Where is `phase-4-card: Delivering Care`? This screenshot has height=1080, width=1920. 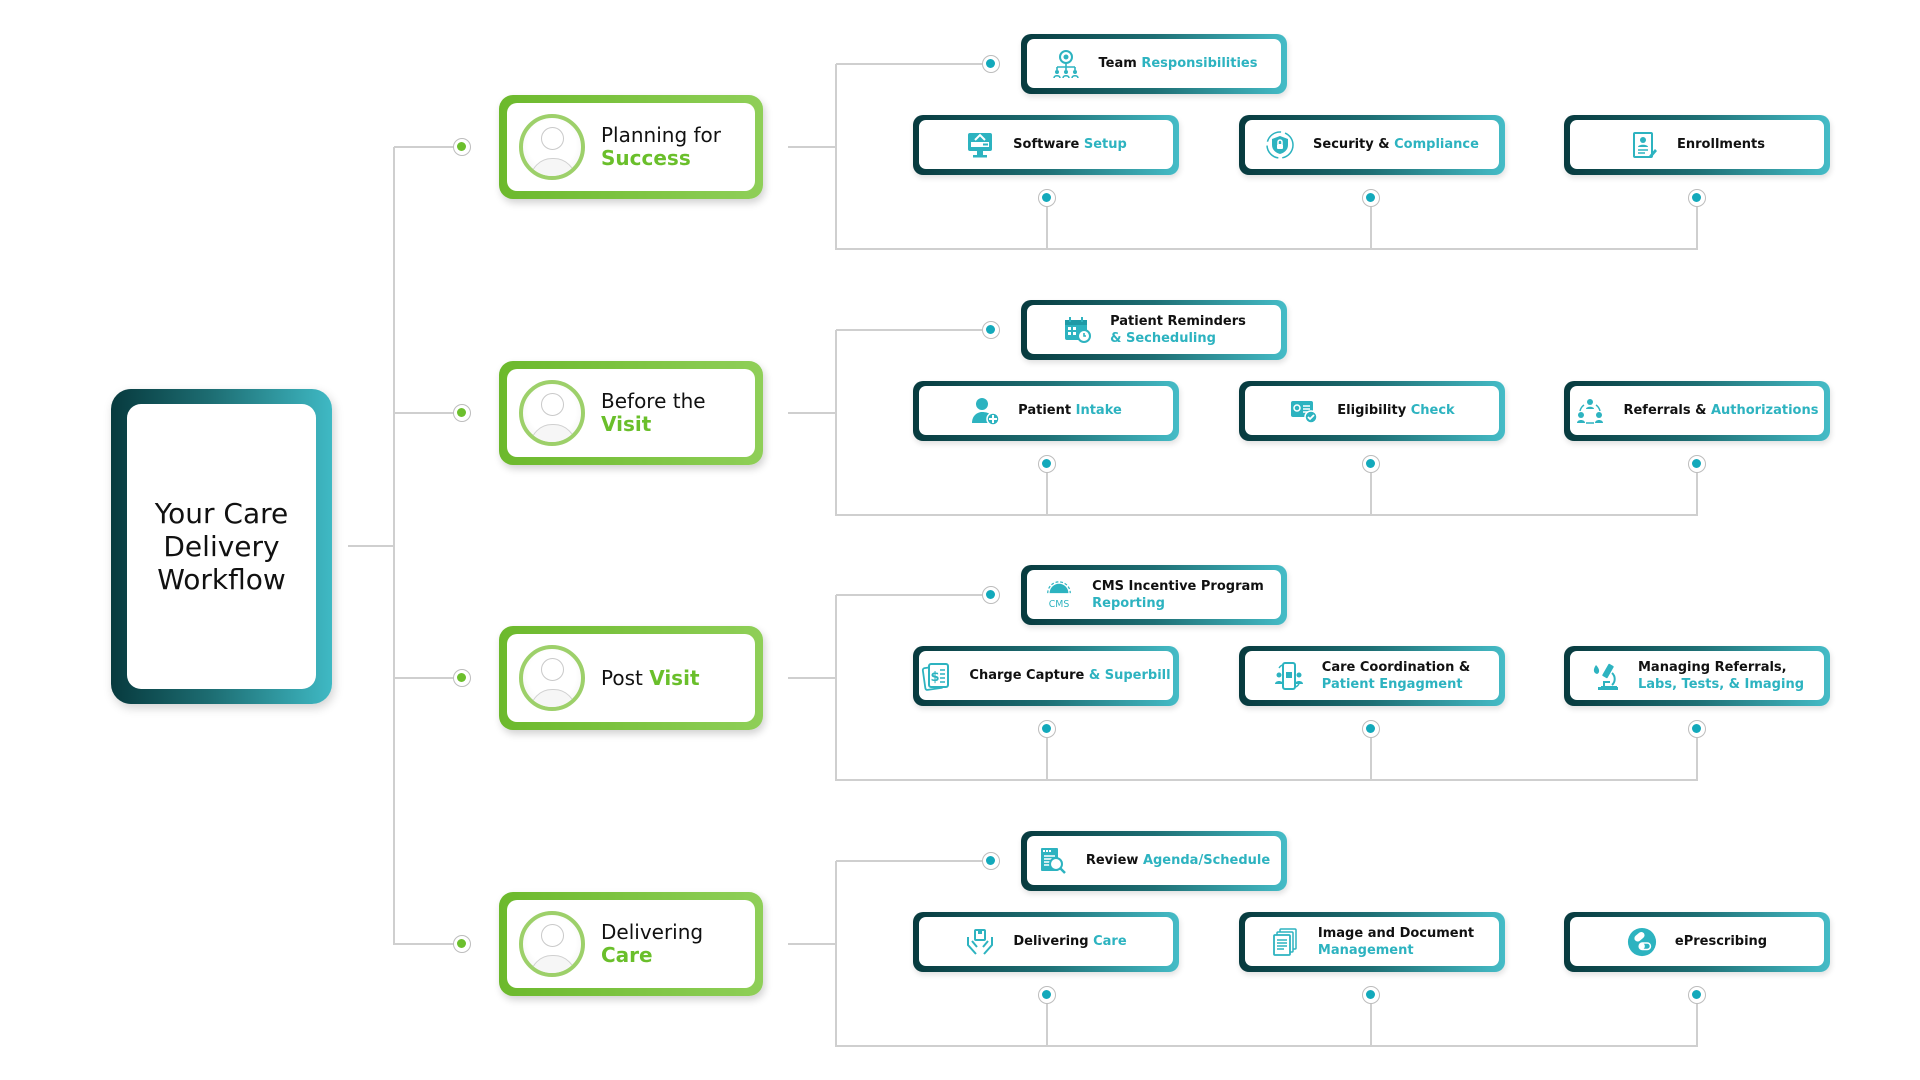
phase-4-card: Delivering Care is located at coordinates (631, 944).